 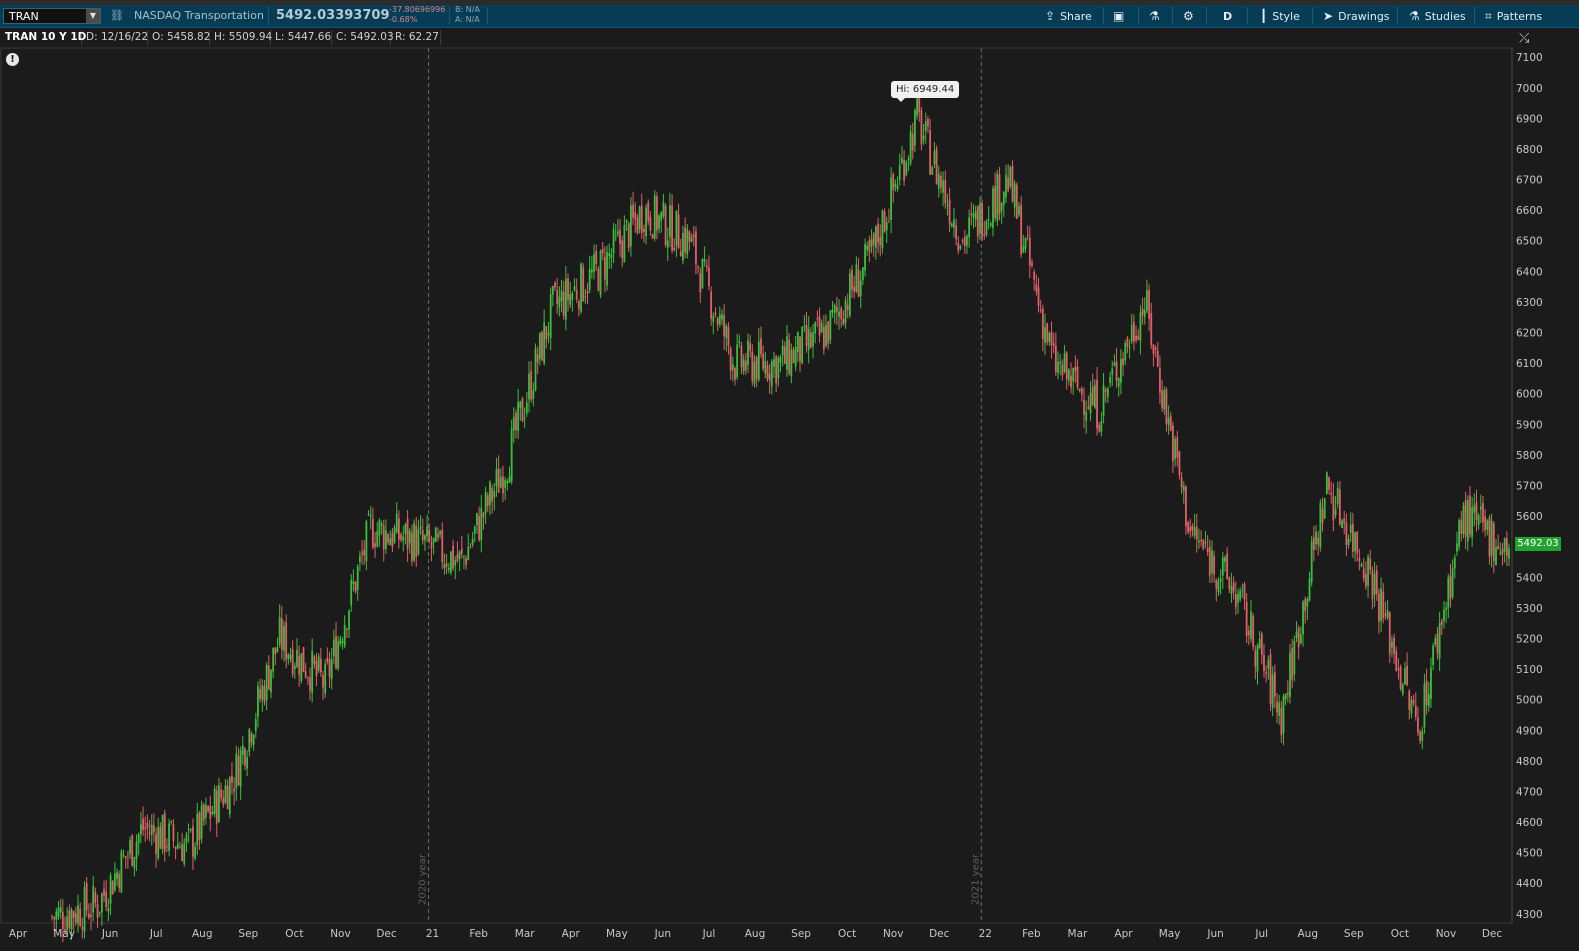 What do you see at coordinates (12, 59) in the screenshot?
I see `alert-icon: !` at bounding box center [12, 59].